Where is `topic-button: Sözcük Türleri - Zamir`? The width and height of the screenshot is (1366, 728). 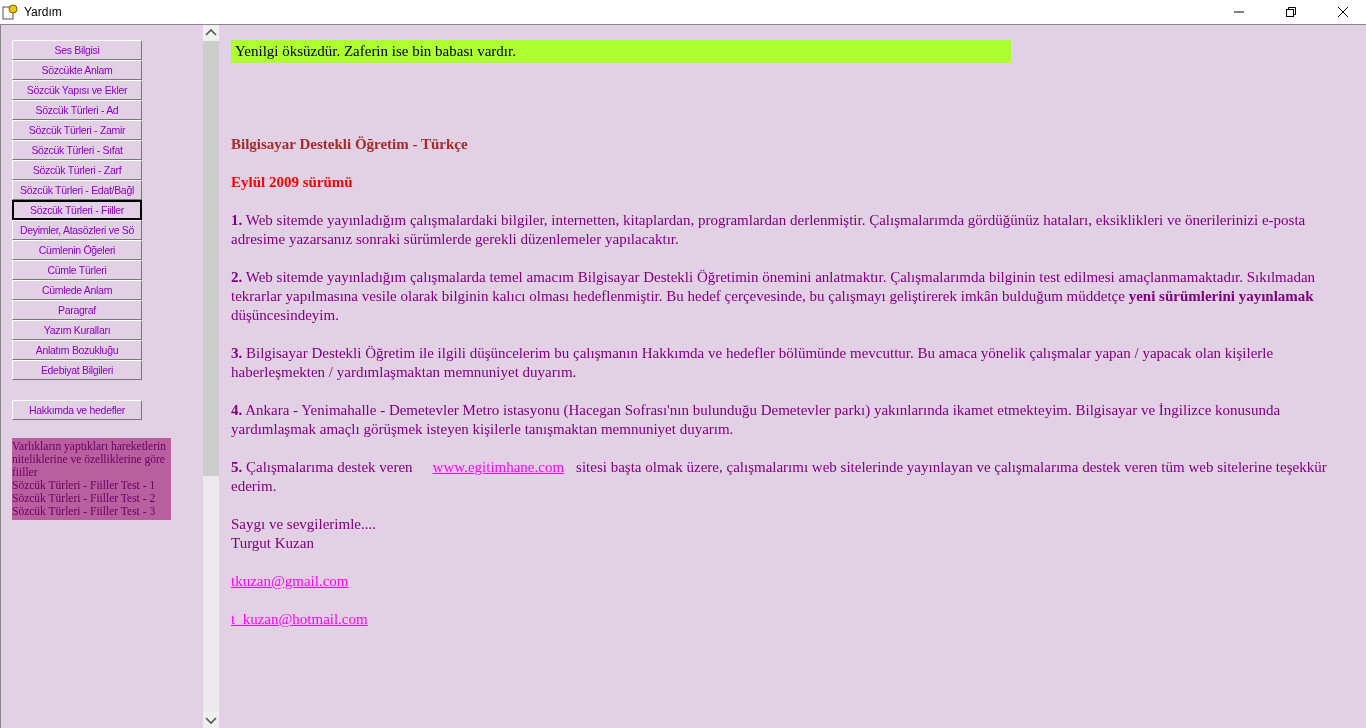 topic-button: Sözcük Türleri - Zamir is located at coordinates (77, 130).